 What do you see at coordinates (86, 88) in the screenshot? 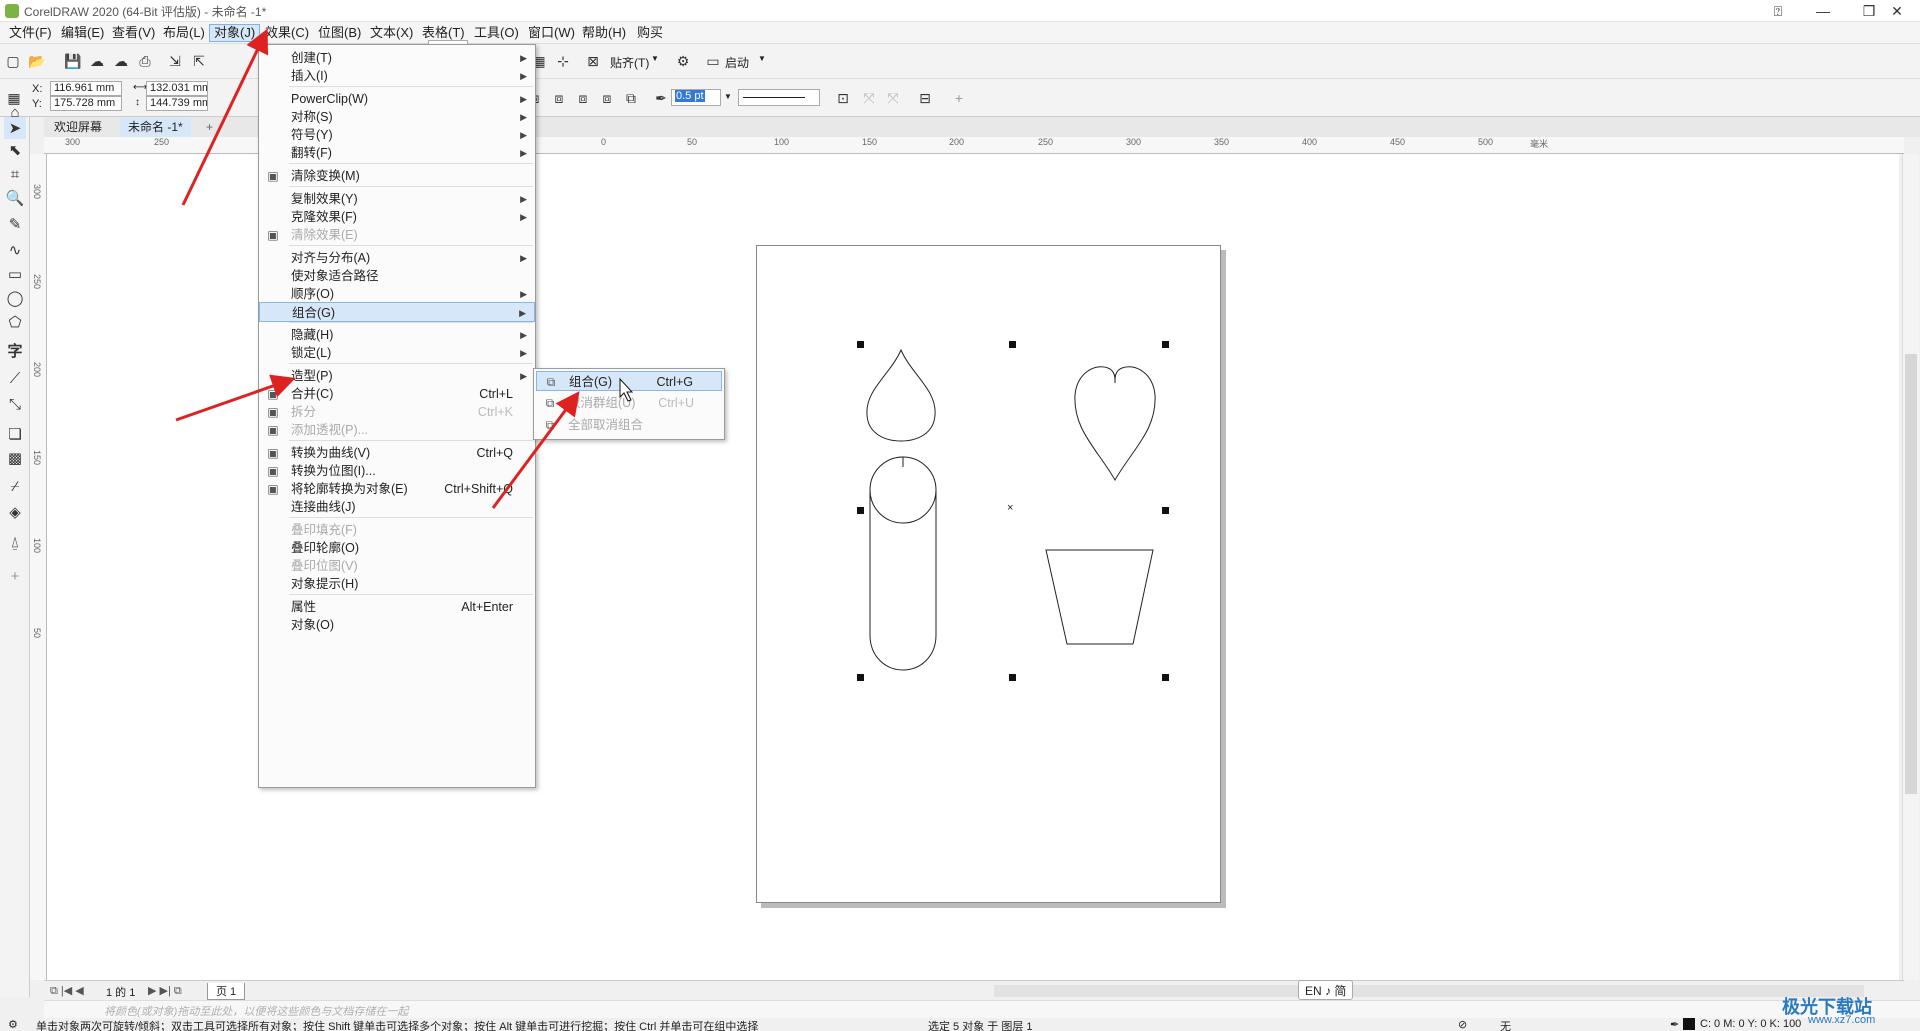
I see `x-position-field: 116.961 mm` at bounding box center [86, 88].